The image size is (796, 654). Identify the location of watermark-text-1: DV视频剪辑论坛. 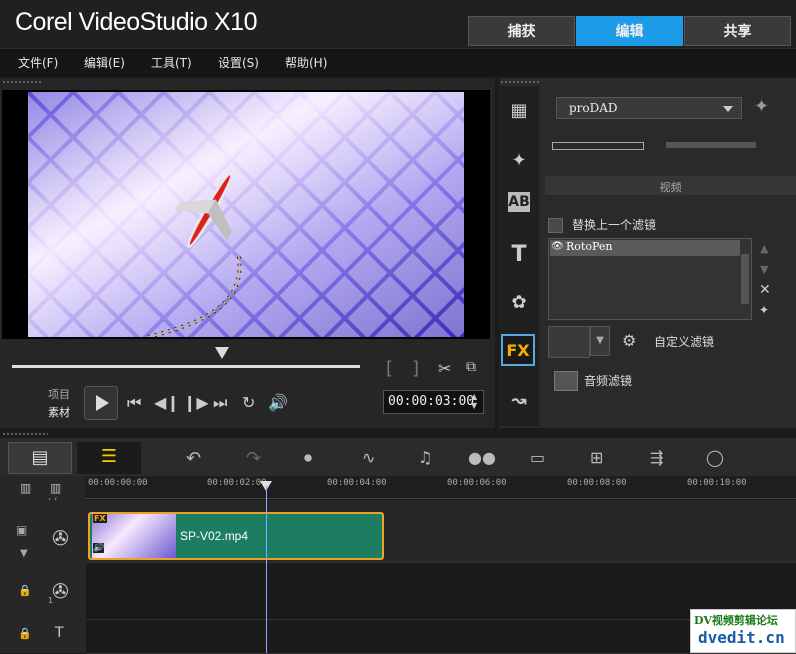
(736, 620).